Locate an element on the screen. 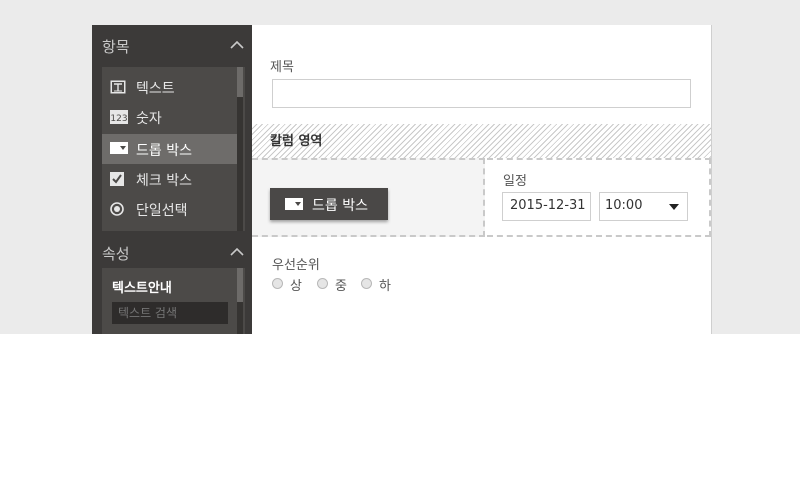 The image size is (800, 485). title-input is located at coordinates (481, 93).